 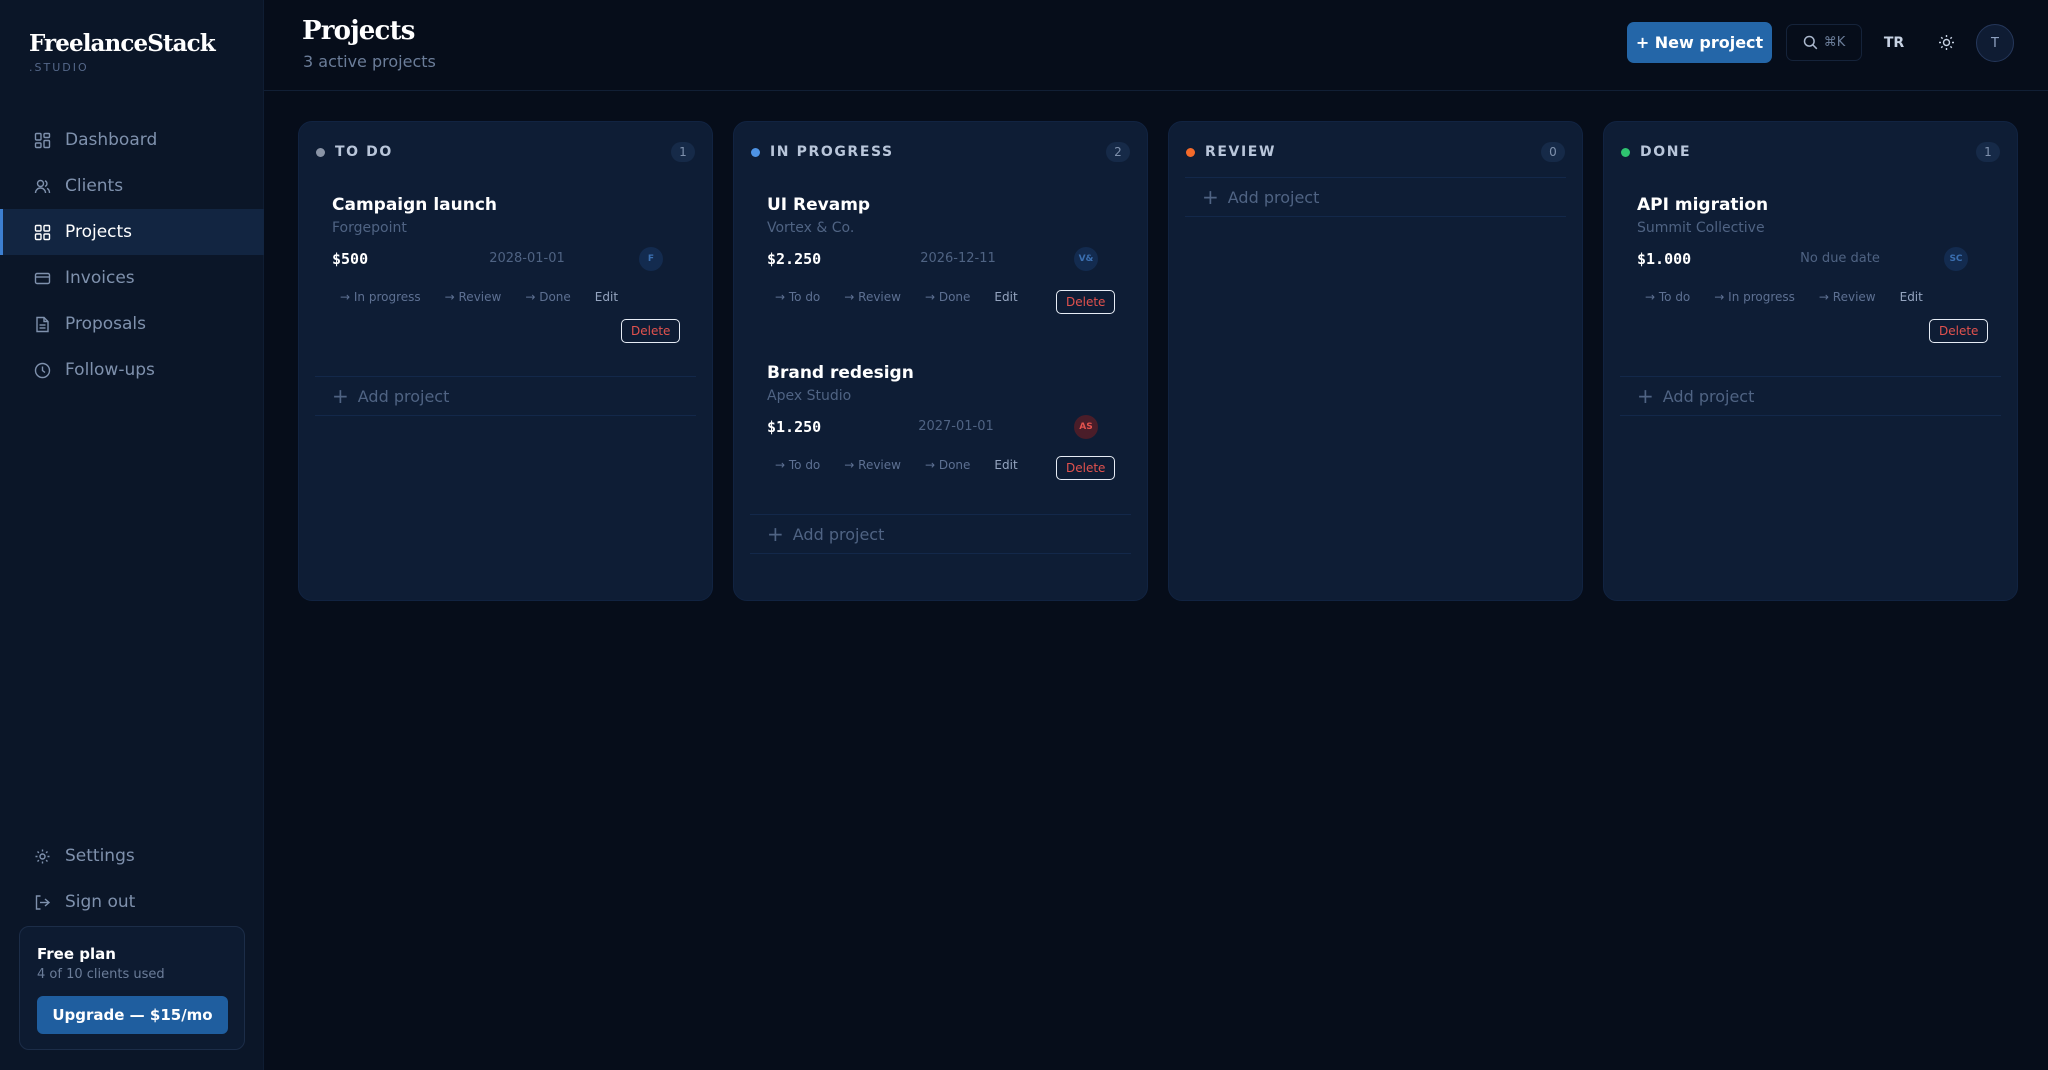 What do you see at coordinates (110, 370) in the screenshot?
I see `sidebar-item-label: Follow-ups` at bounding box center [110, 370].